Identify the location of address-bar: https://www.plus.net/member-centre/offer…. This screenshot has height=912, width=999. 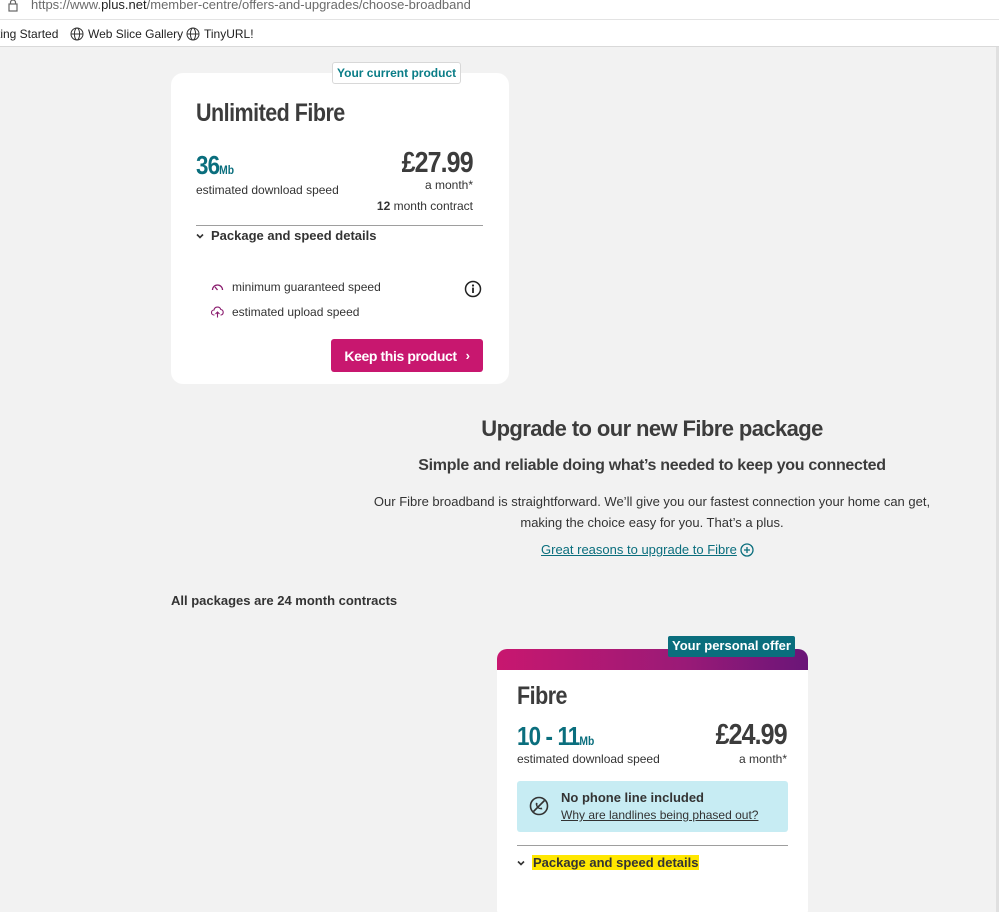
(499, 10).